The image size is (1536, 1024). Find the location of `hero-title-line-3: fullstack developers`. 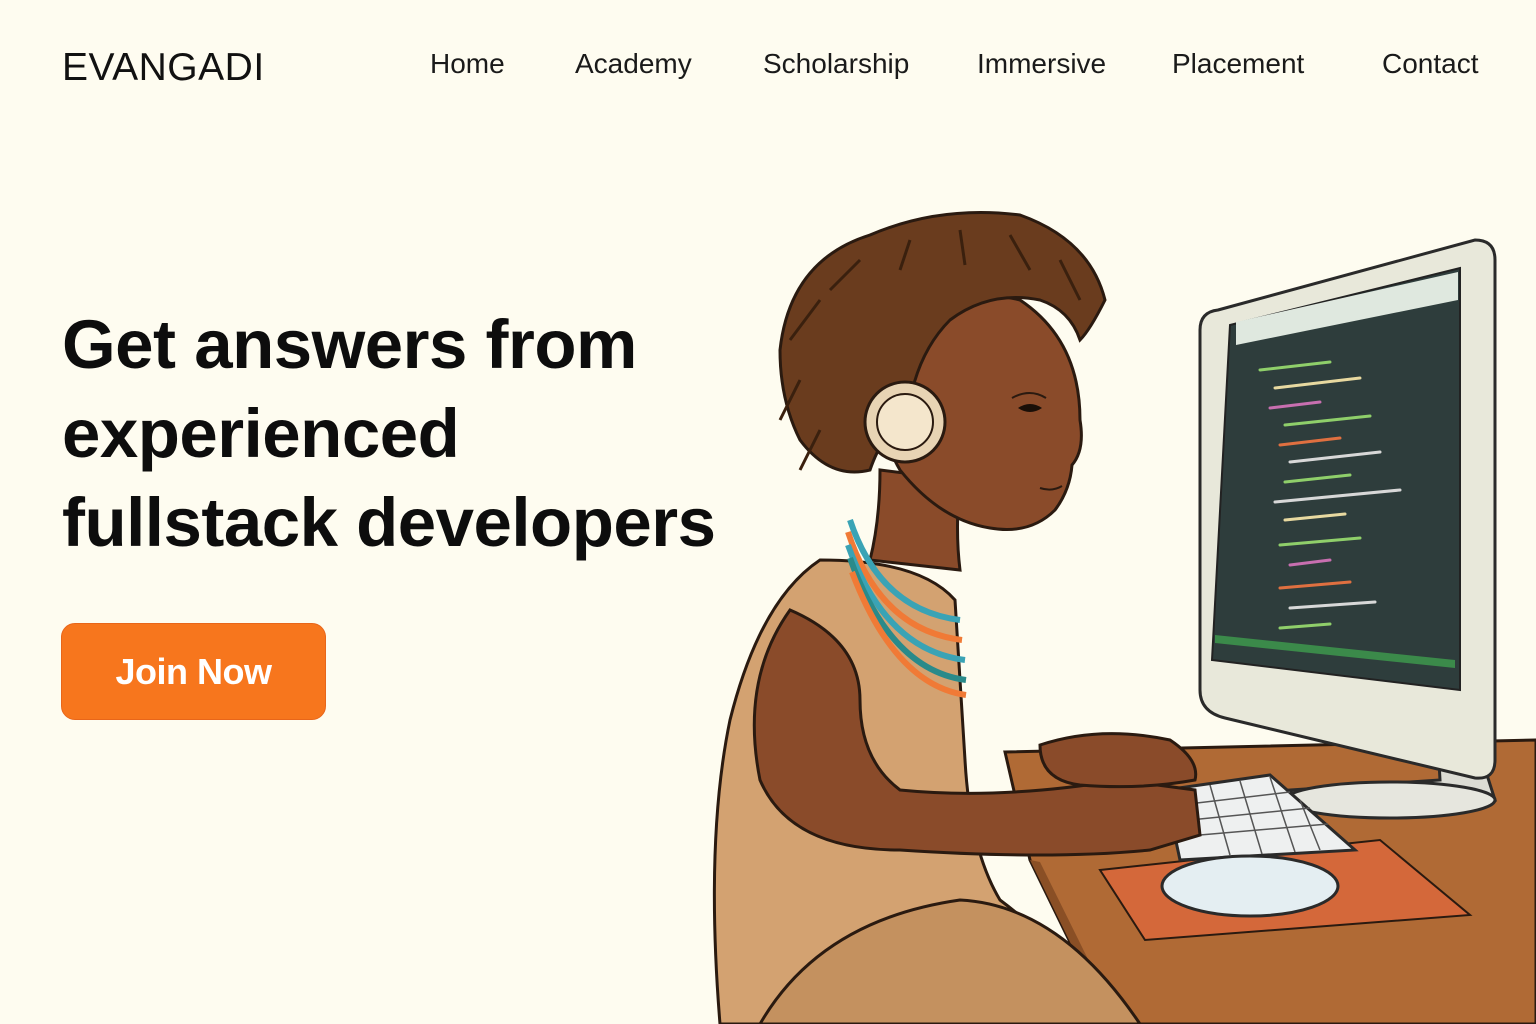

hero-title-line-3: fullstack developers is located at coordinates (389, 522).